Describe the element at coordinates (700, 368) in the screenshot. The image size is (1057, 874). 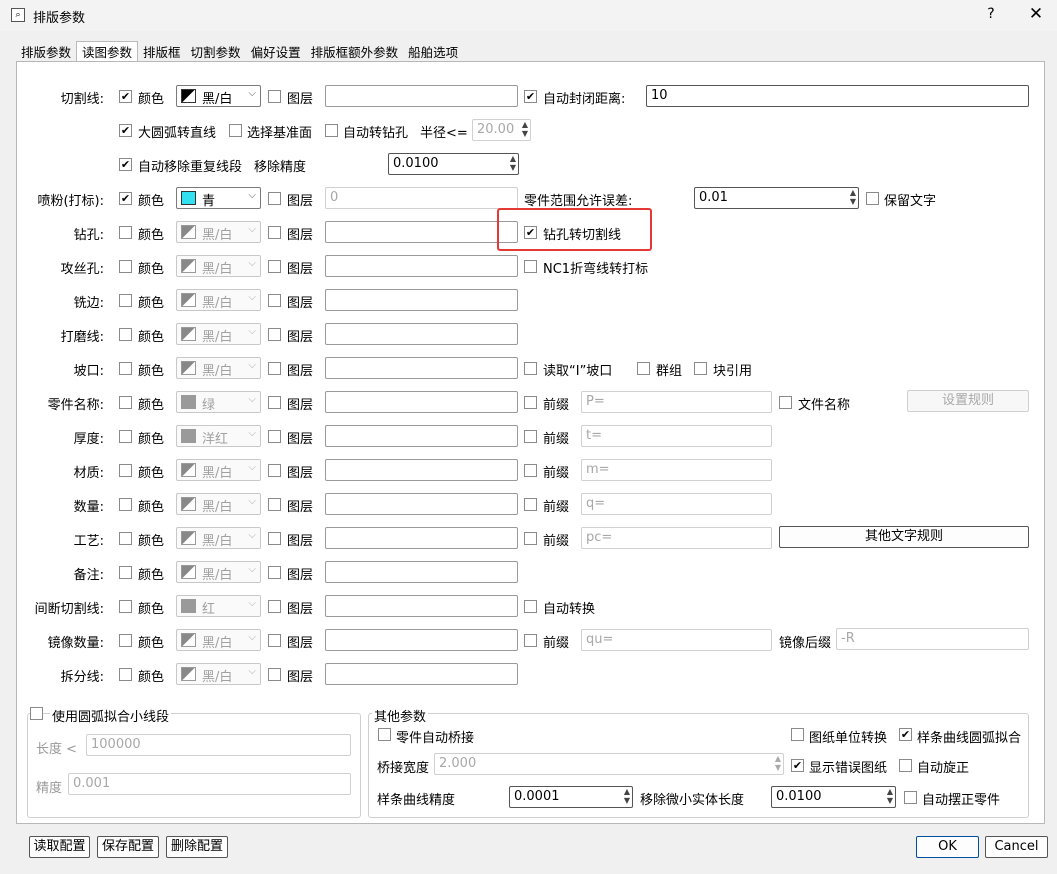
I see `block-ref-checkbox` at that location.